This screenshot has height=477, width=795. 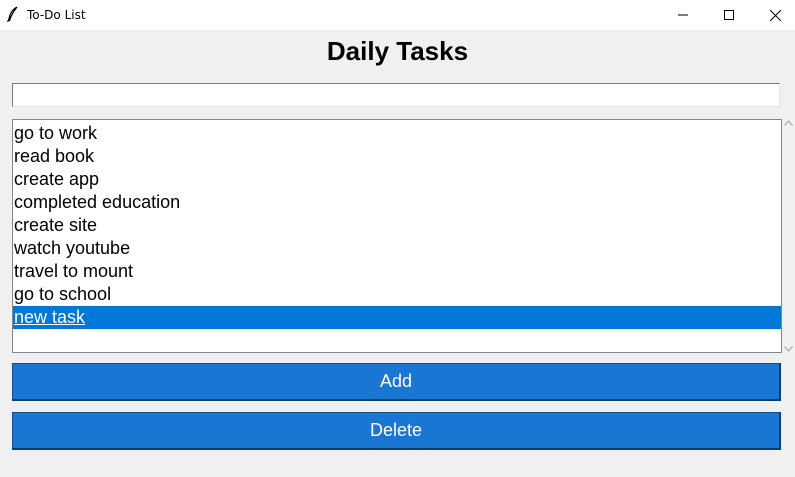 What do you see at coordinates (397, 248) in the screenshot?
I see `task-list-item: watch youtube` at bounding box center [397, 248].